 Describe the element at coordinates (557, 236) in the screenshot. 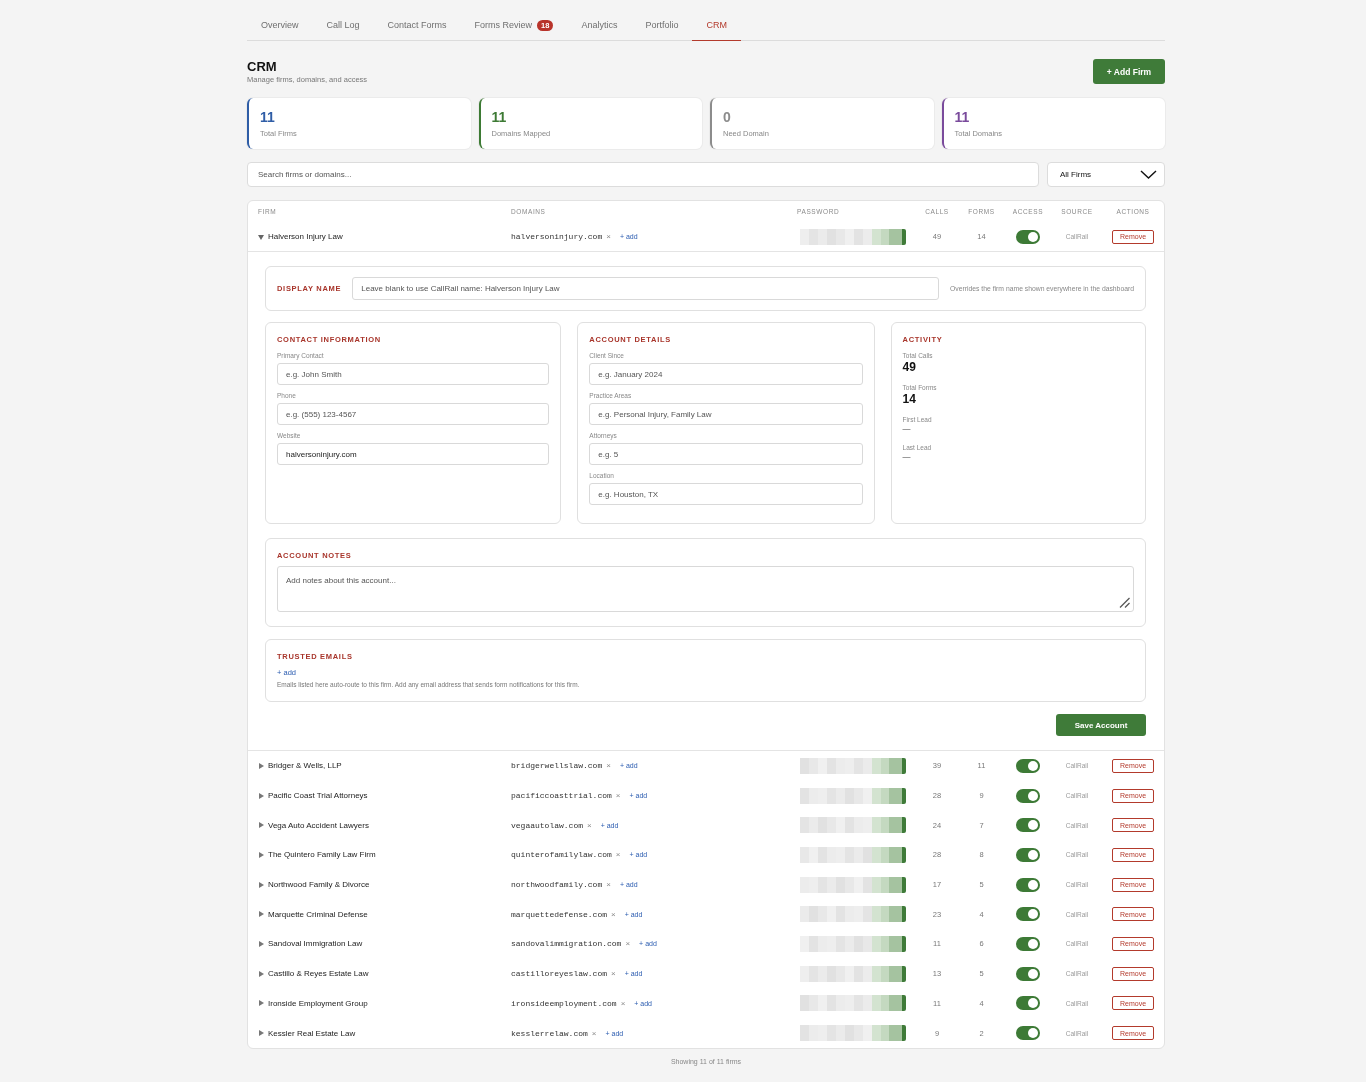

I see `domain-text: halversoninjury.com` at that location.